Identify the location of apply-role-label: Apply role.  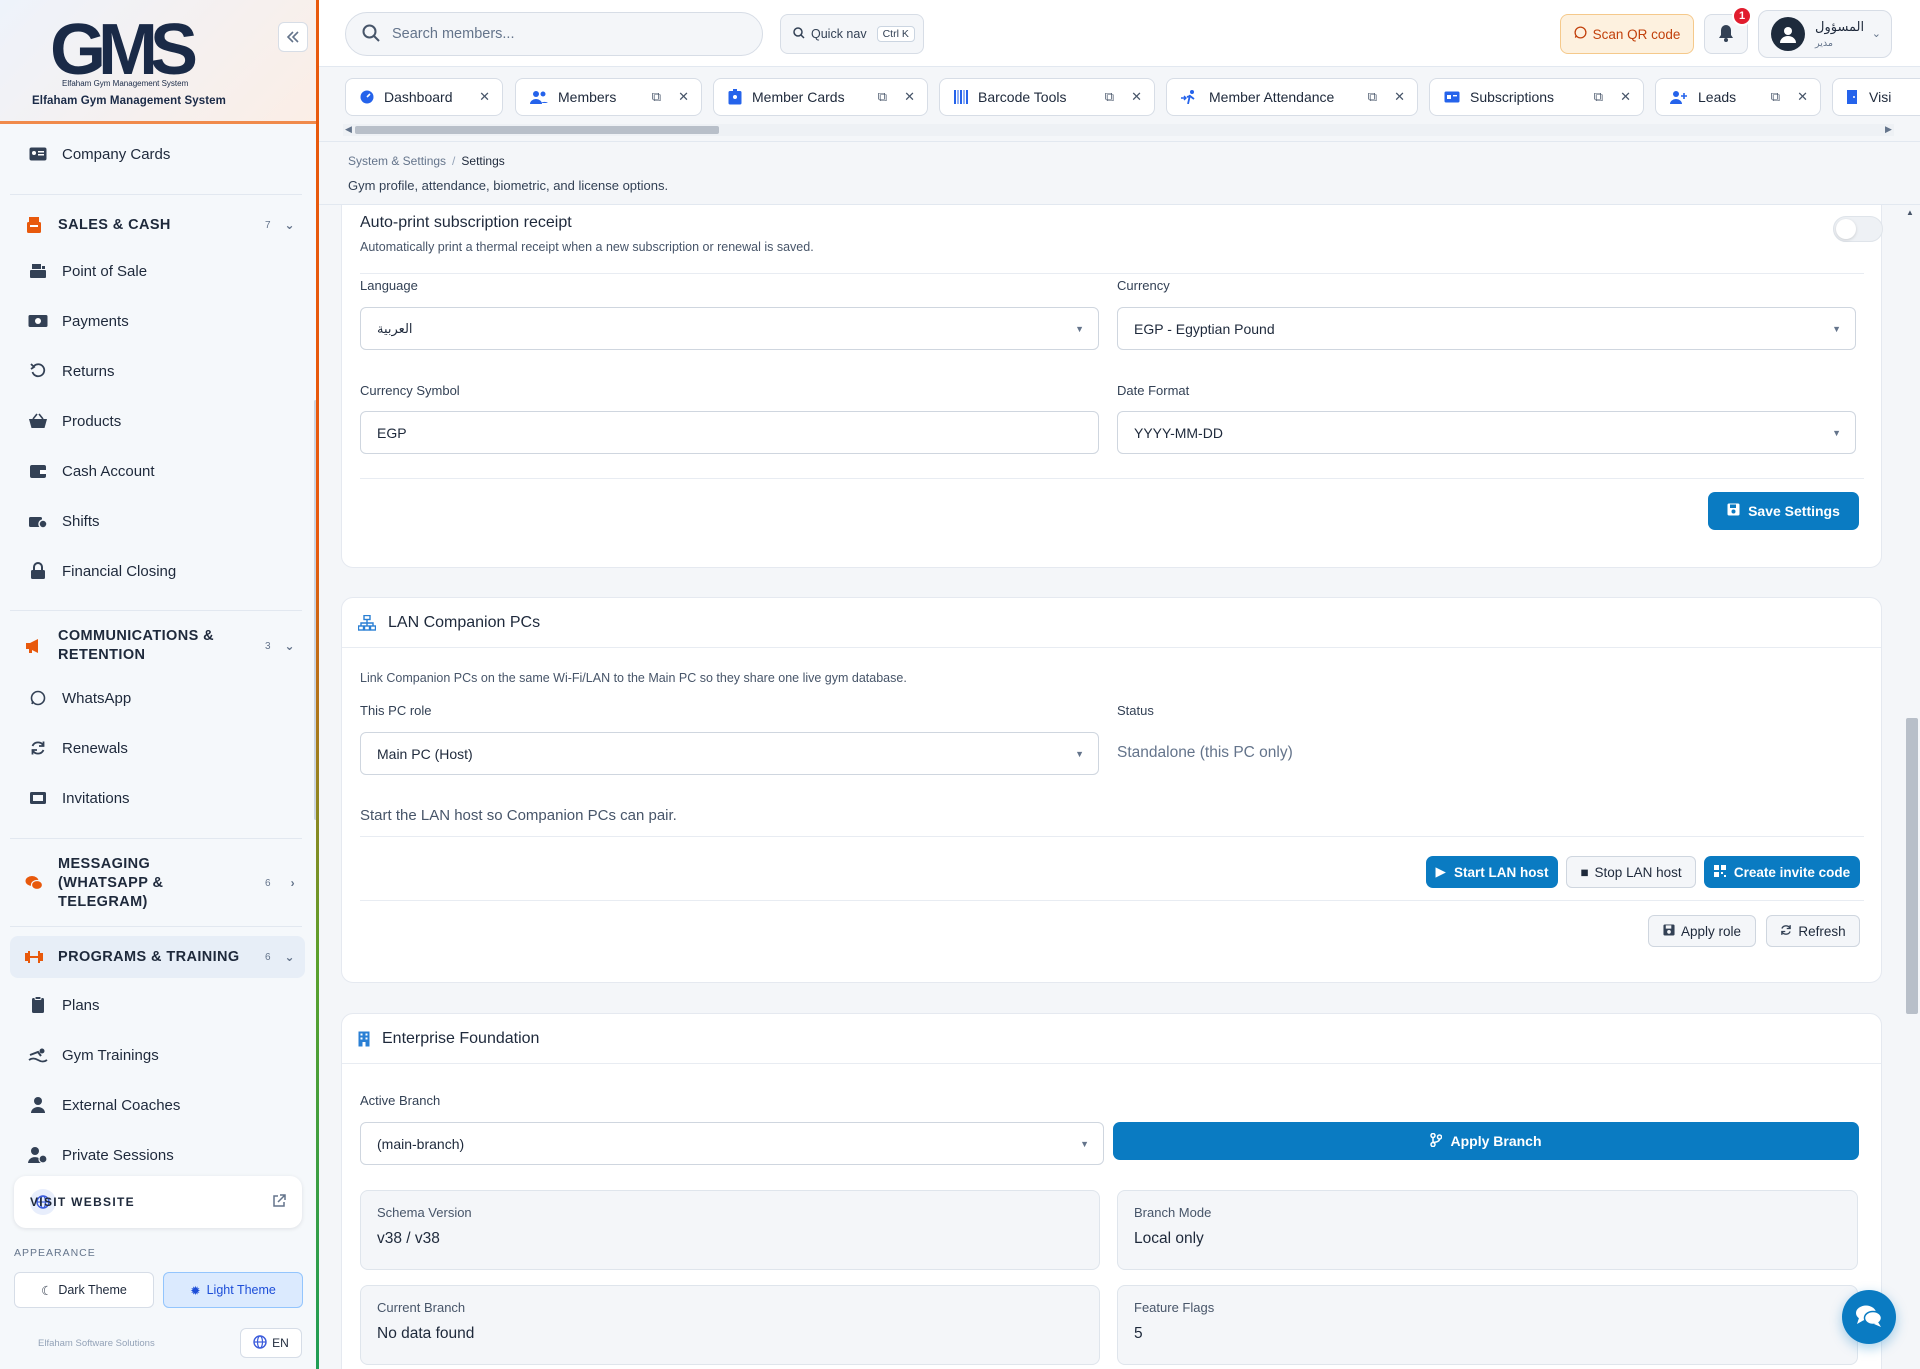
(1711, 931).